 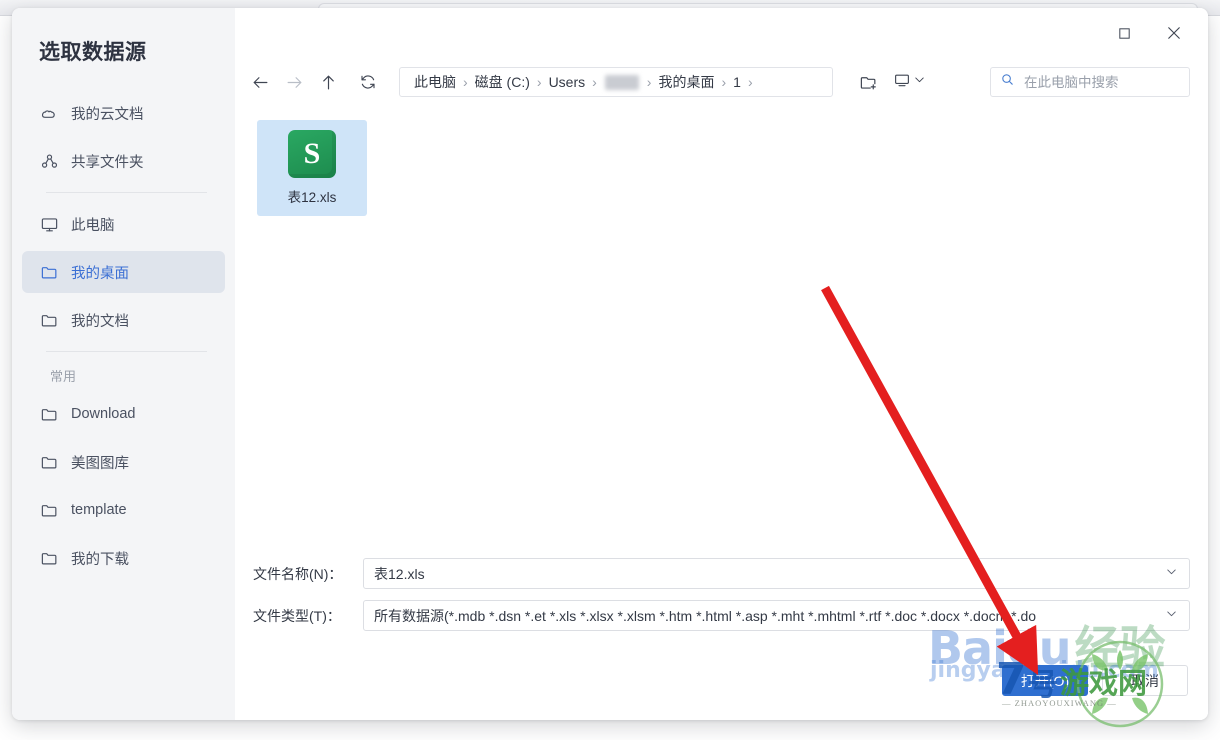 What do you see at coordinates (435, 82) in the screenshot?
I see `breadcrumb-item-this-pc: 此电脑` at bounding box center [435, 82].